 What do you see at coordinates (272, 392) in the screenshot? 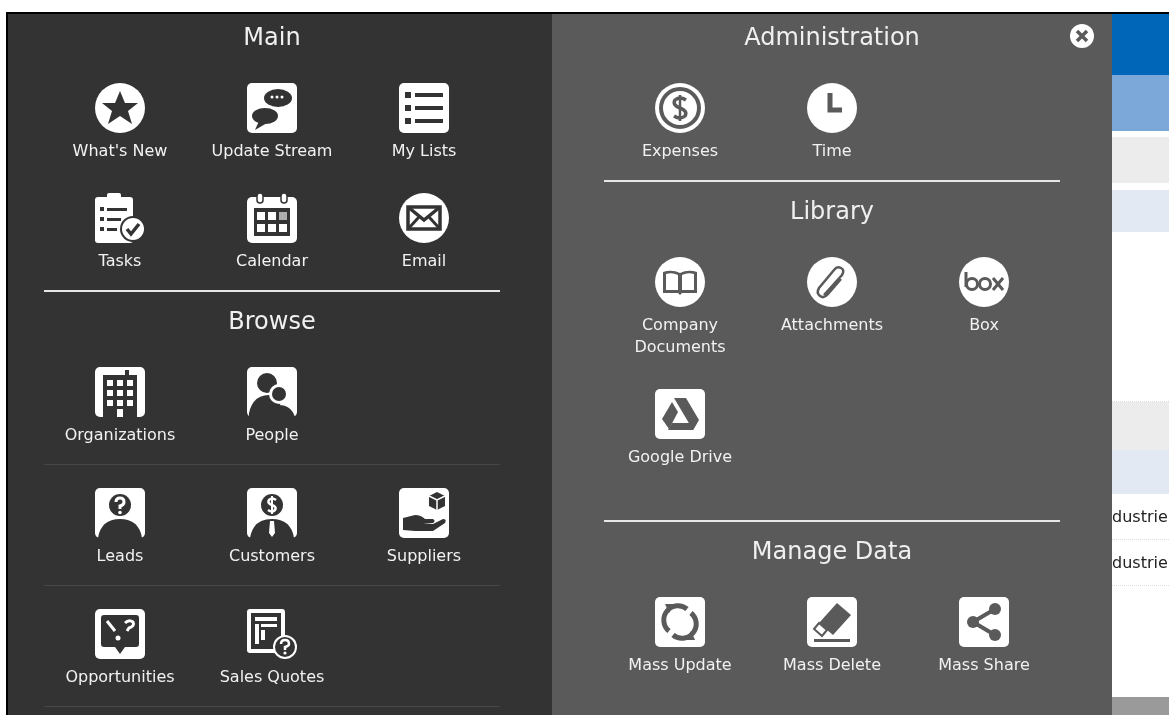
I see `people-icon` at bounding box center [272, 392].